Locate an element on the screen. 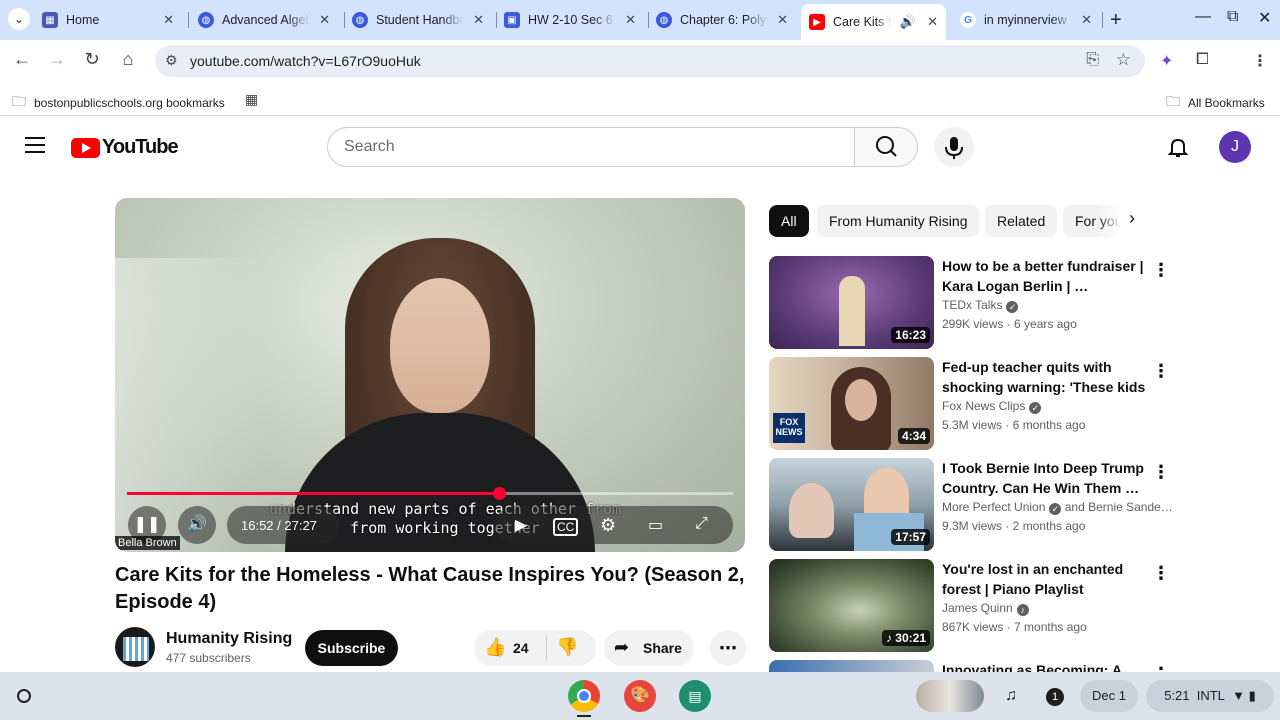  tab-chapter-6: ◍ Chapter 6: Polynomials ✕ is located at coordinates (726, 20).